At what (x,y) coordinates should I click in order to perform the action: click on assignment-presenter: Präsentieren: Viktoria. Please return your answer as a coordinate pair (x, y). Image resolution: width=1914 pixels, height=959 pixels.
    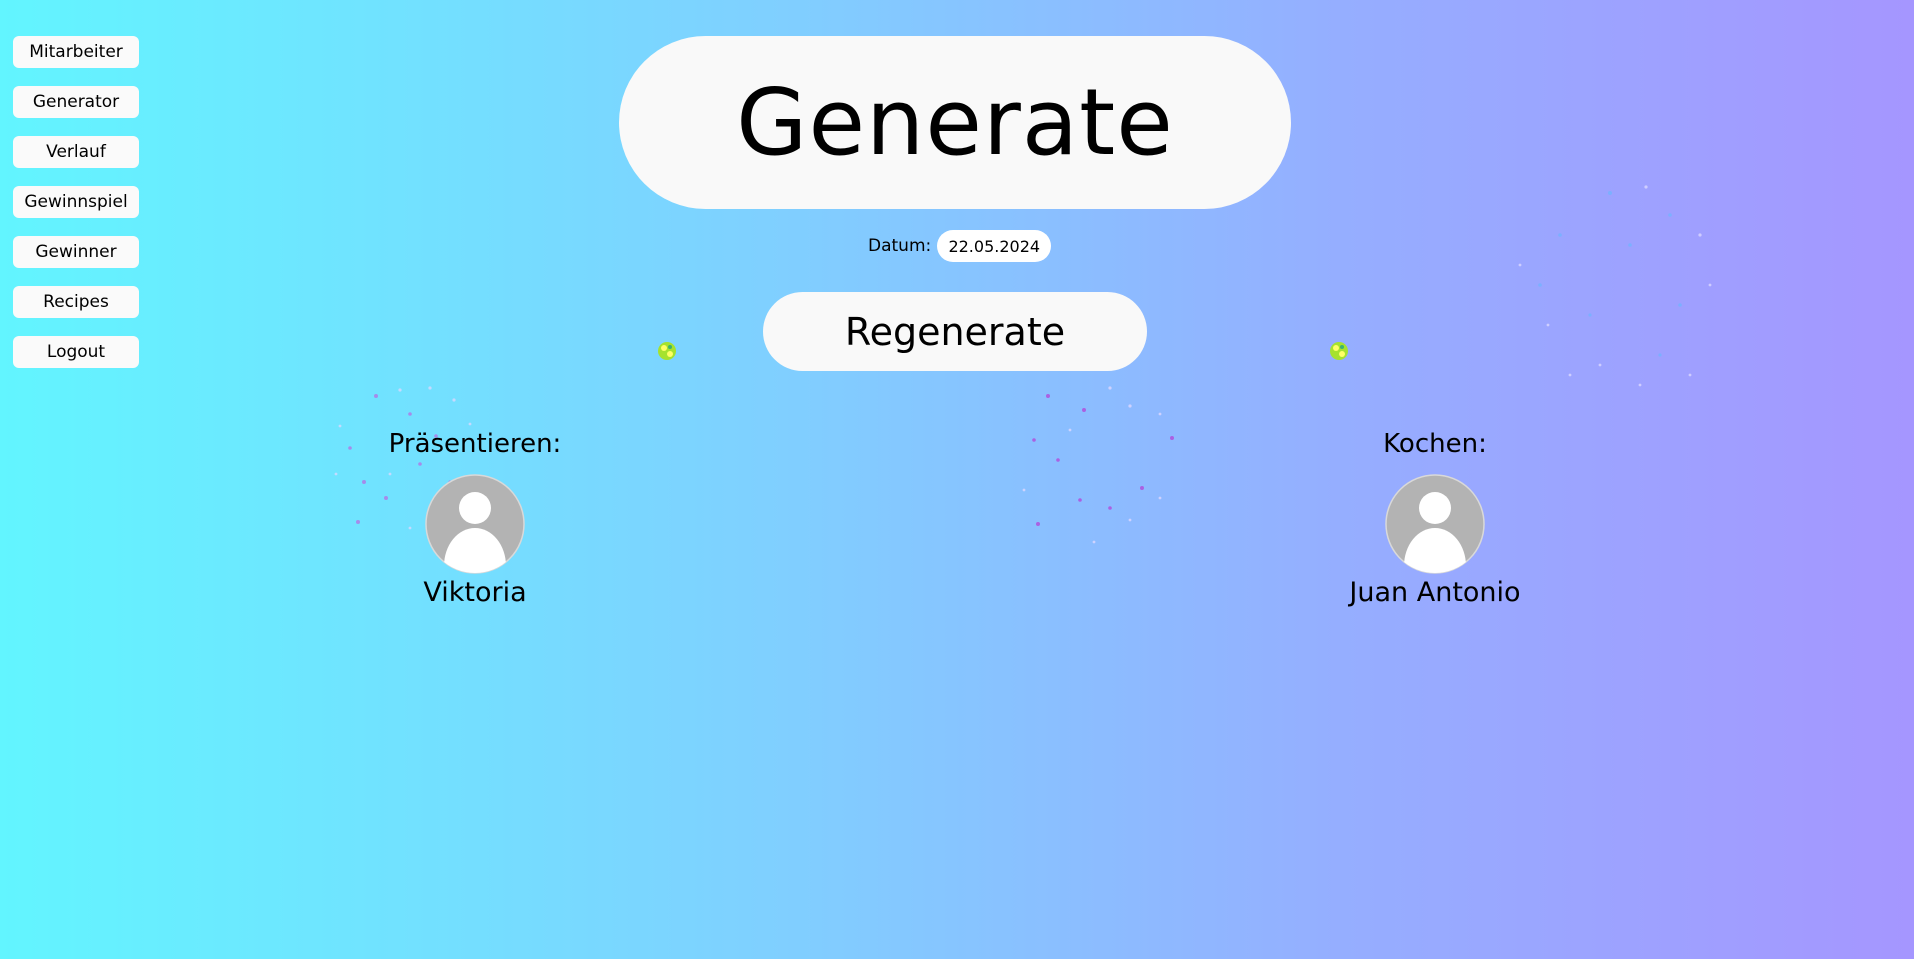
    Looking at the image, I should click on (475, 519).